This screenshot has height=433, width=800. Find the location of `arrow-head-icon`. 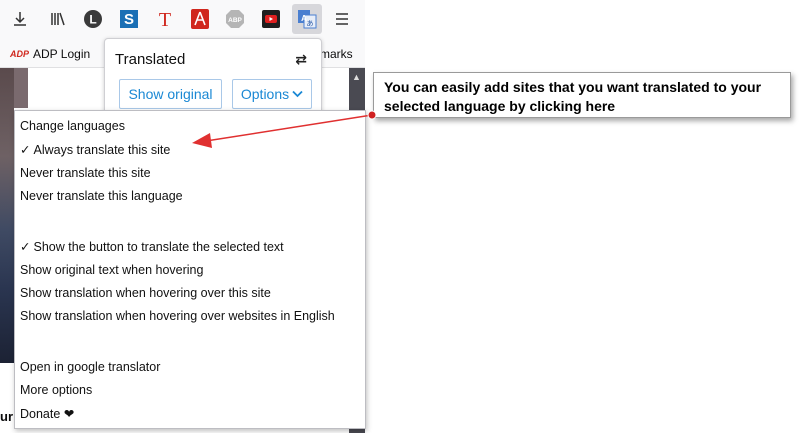

arrow-head-icon is located at coordinates (202, 140).